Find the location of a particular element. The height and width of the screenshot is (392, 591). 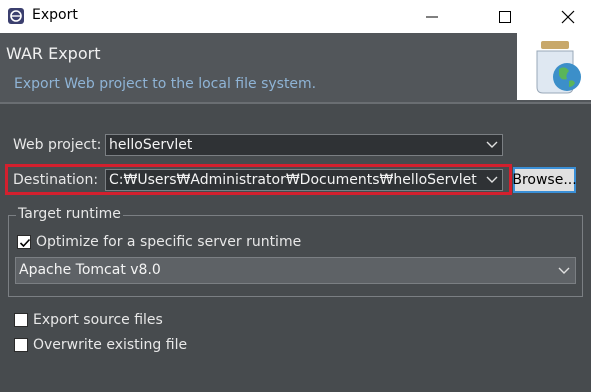

minimize-icon is located at coordinates (432, 16).